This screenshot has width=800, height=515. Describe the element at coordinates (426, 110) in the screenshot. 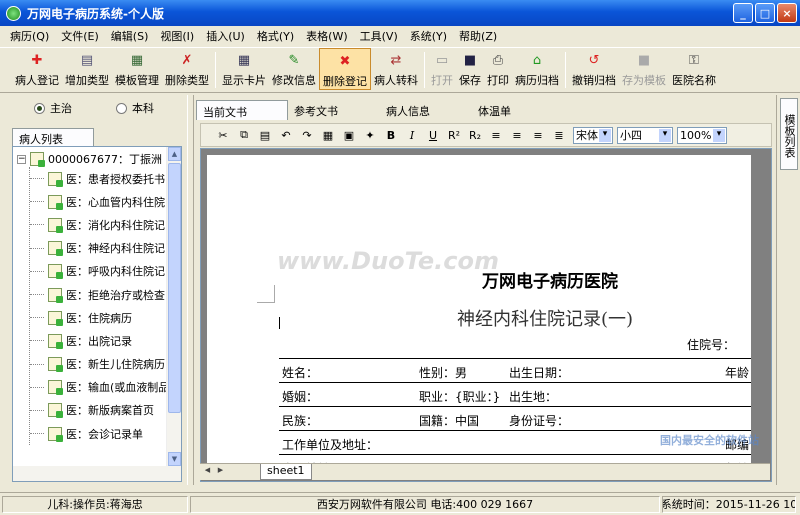

I see `tab-patient-info: 病人信息` at that location.